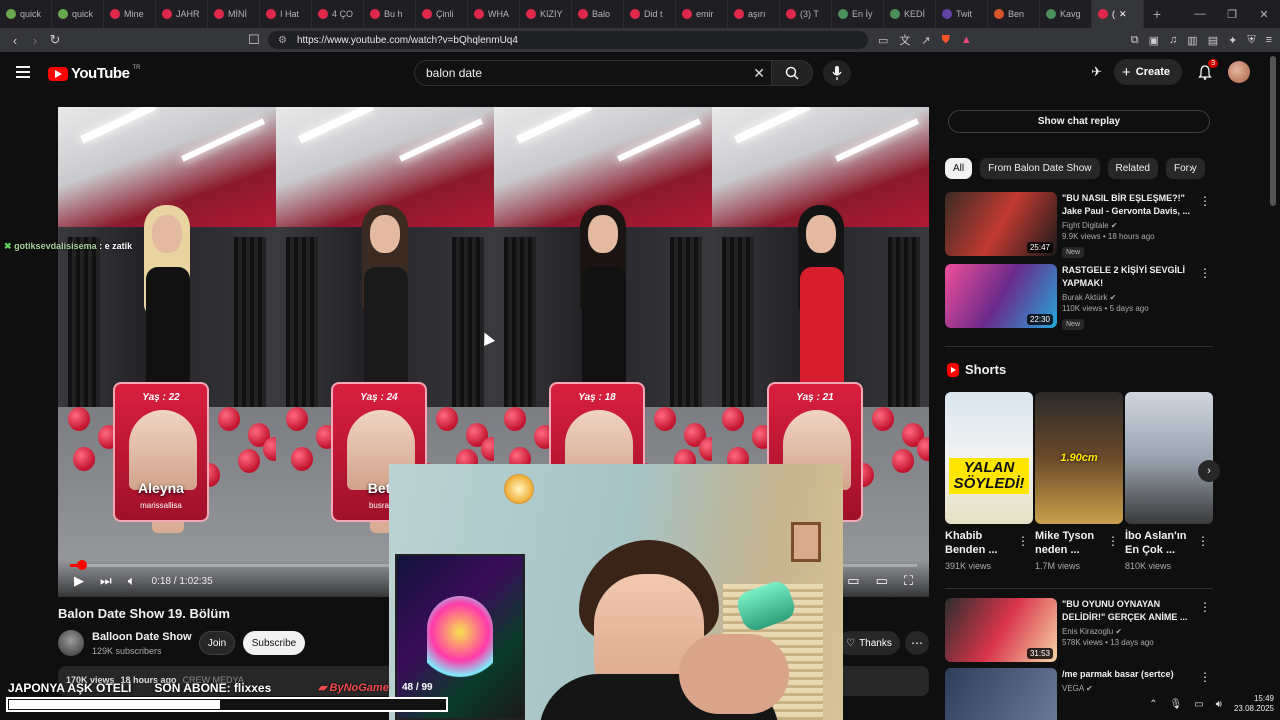 The image size is (1280, 720). What do you see at coordinates (1209, 471) in the screenshot?
I see `shorts-next-button: ›` at bounding box center [1209, 471].